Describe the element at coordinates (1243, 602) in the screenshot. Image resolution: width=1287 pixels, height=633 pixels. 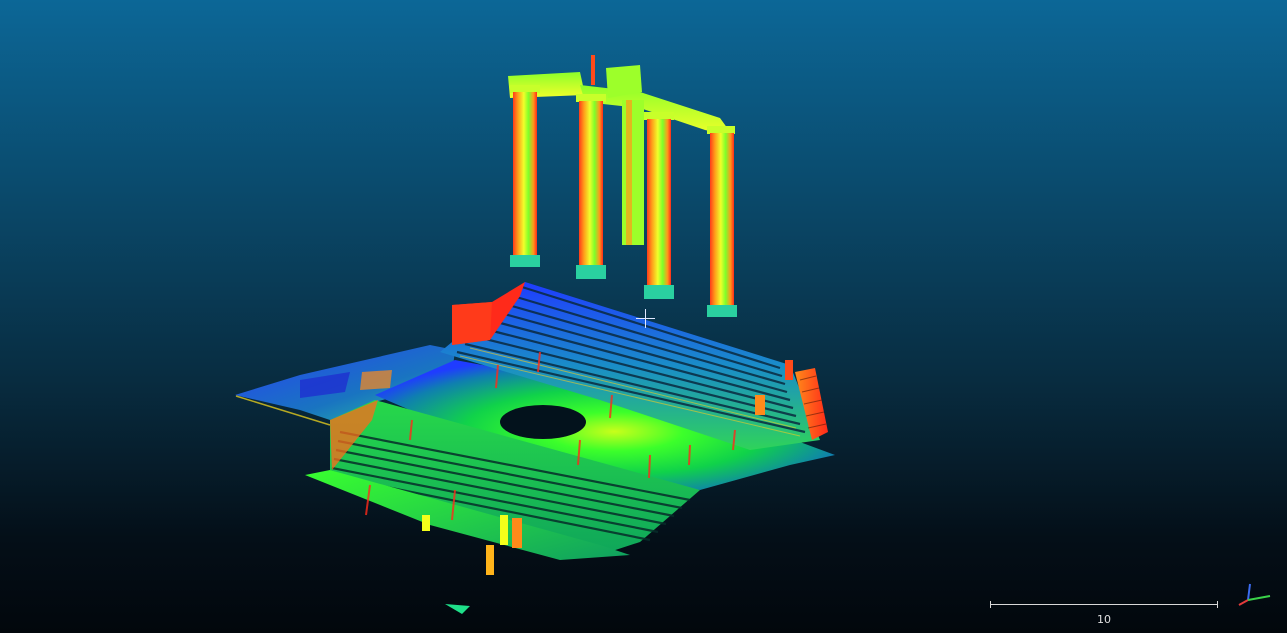
I see `x-axis` at that location.